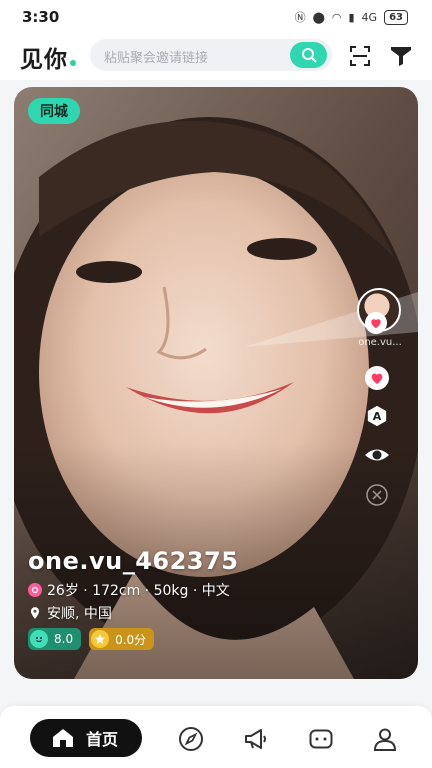  I want to click on svg-text: A, so click(377, 416).